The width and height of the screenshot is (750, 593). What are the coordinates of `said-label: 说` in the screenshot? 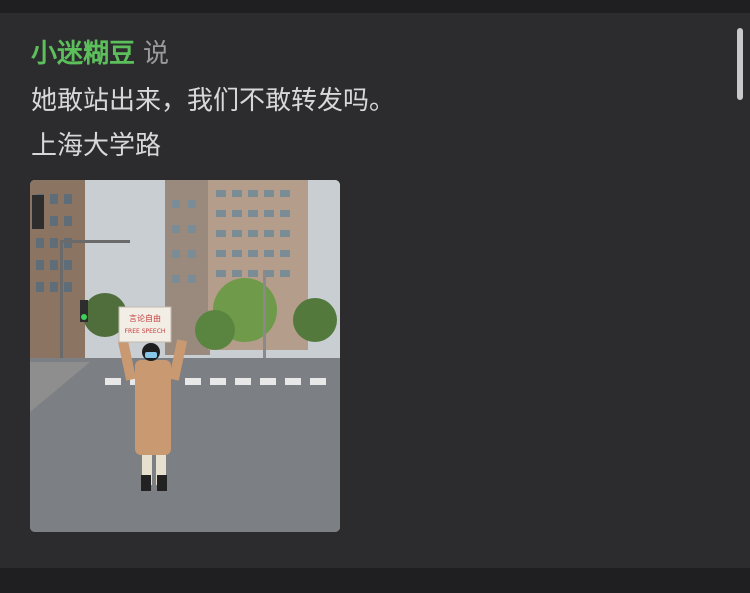 It's located at (156, 54).